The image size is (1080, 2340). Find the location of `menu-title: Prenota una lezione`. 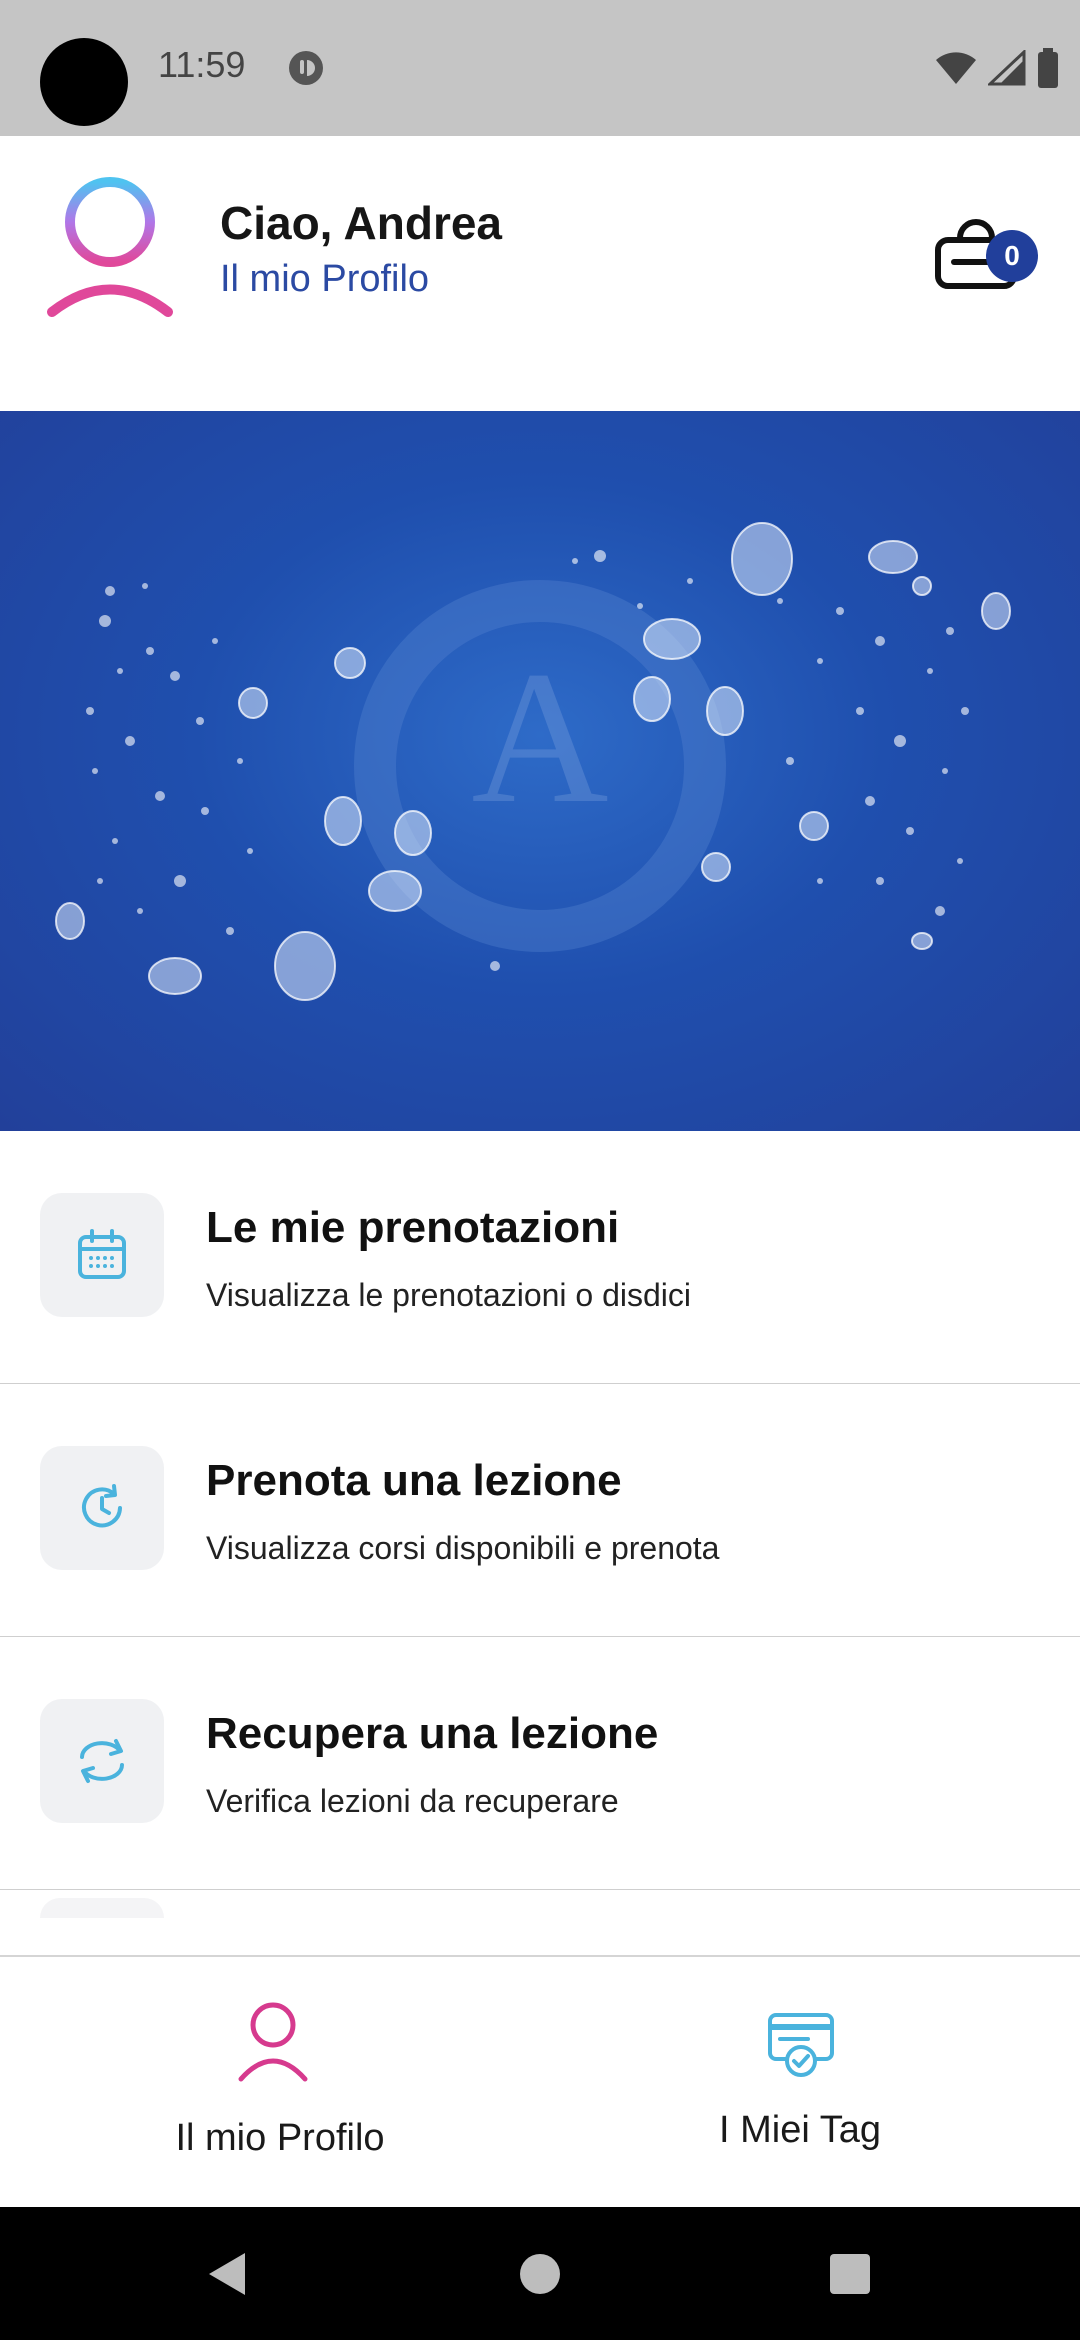

menu-title: Prenota una lezione is located at coordinates (414, 1480).